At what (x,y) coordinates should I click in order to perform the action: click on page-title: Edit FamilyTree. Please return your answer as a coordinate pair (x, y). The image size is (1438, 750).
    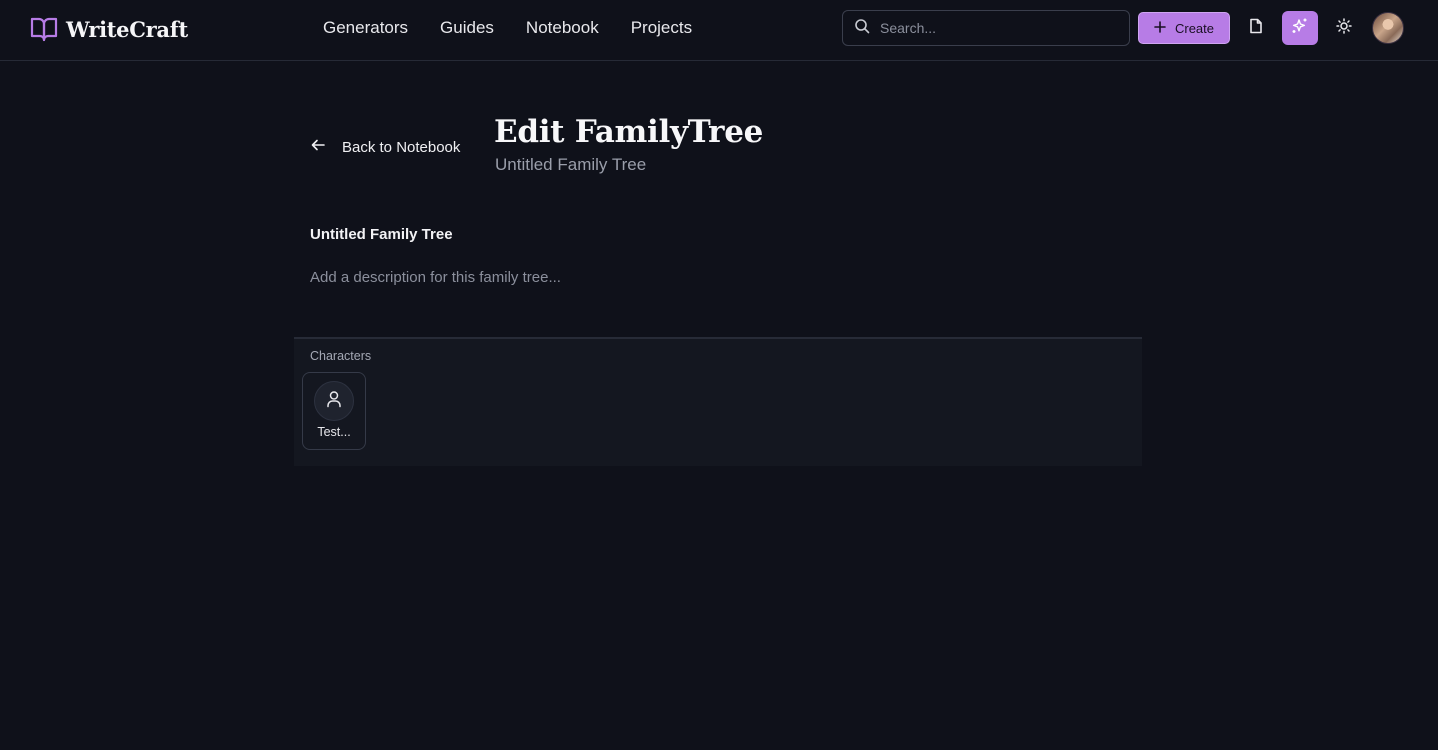
    Looking at the image, I should click on (629, 132).